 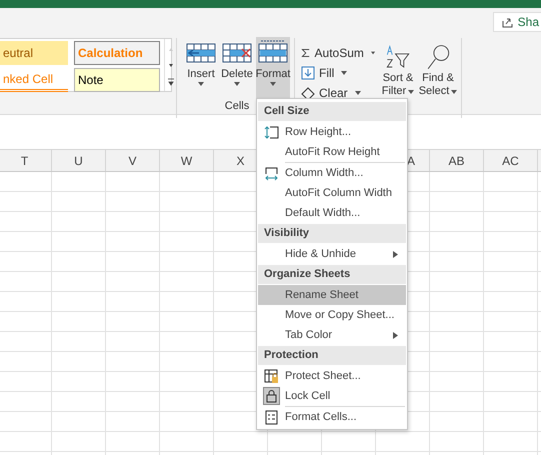 What do you see at coordinates (332, 254) in the screenshot?
I see `menu-item: Hide & Unhide` at bounding box center [332, 254].